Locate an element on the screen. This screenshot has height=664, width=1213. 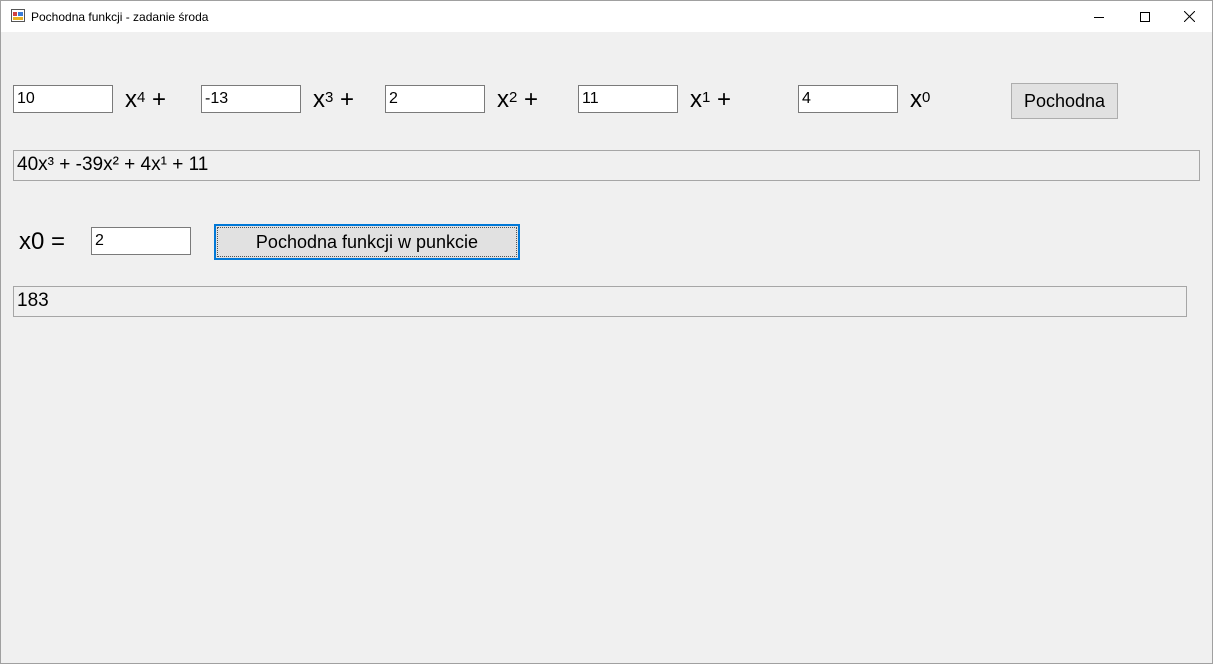
term-x0-power: 0 is located at coordinates (926, 97).